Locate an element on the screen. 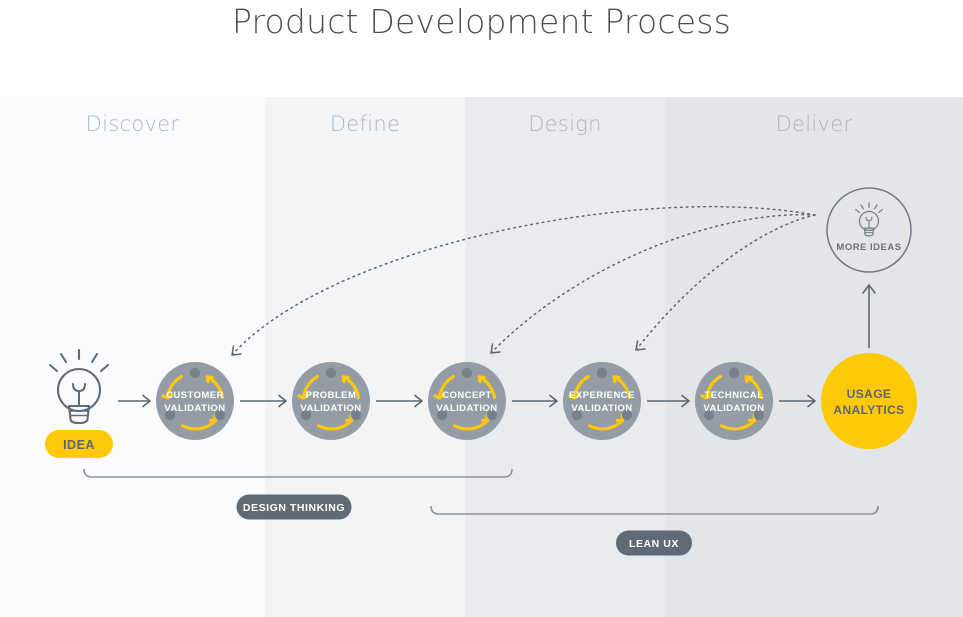 The width and height of the screenshot is (963, 617). design-thinking-pill-label: DESIGN THINKING is located at coordinates (294, 508).